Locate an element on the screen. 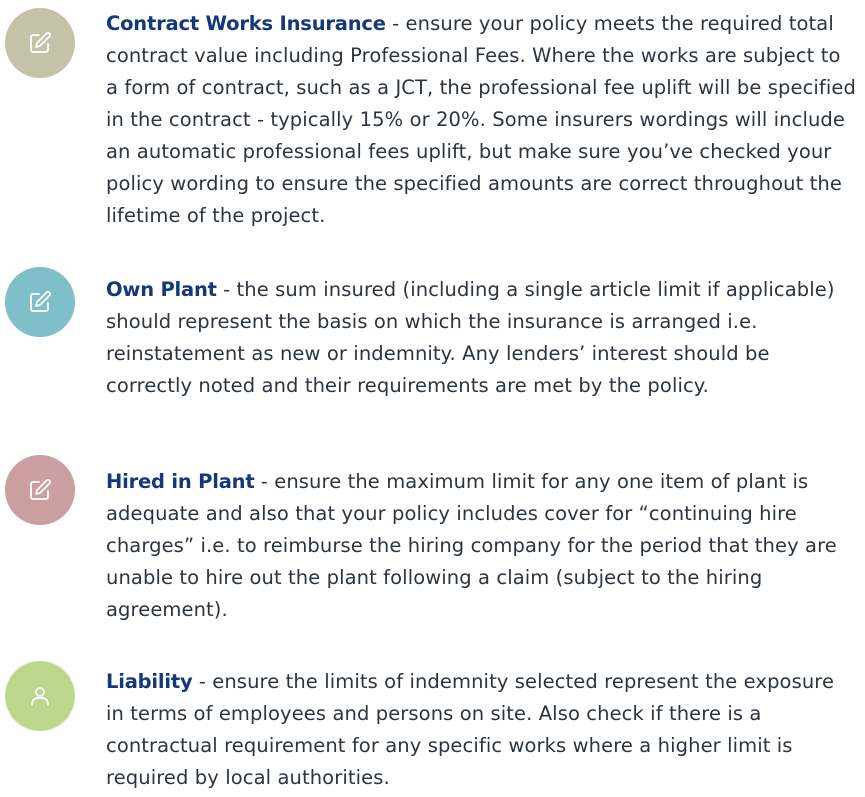  item-title: Liability is located at coordinates (149, 681).